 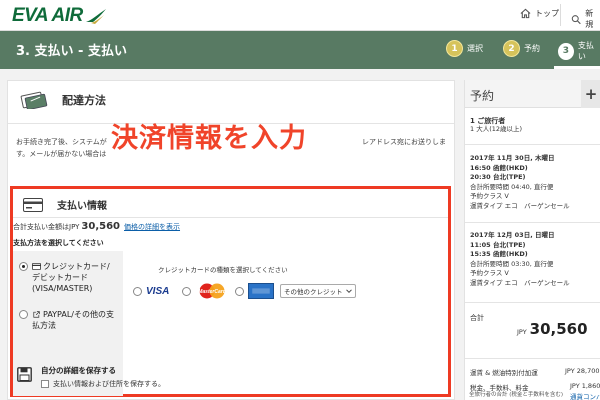 I want to click on search-icon, so click(x=576, y=19).